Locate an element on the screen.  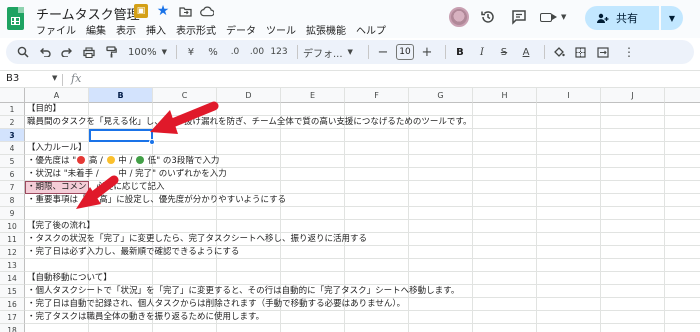
row-header-selected: 3 is located at coordinates (12, 135).